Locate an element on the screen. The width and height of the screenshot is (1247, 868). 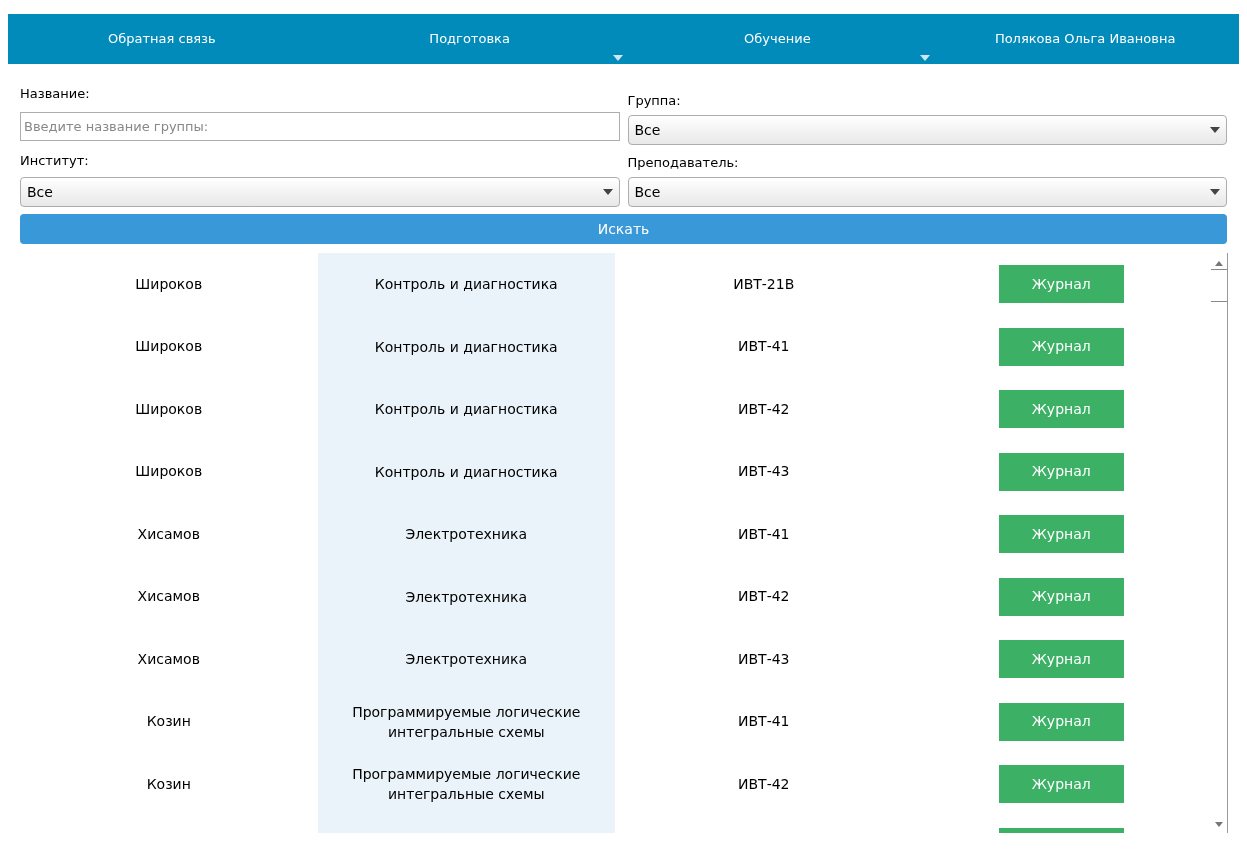
nav-item: Обучение is located at coordinates (777, 39).